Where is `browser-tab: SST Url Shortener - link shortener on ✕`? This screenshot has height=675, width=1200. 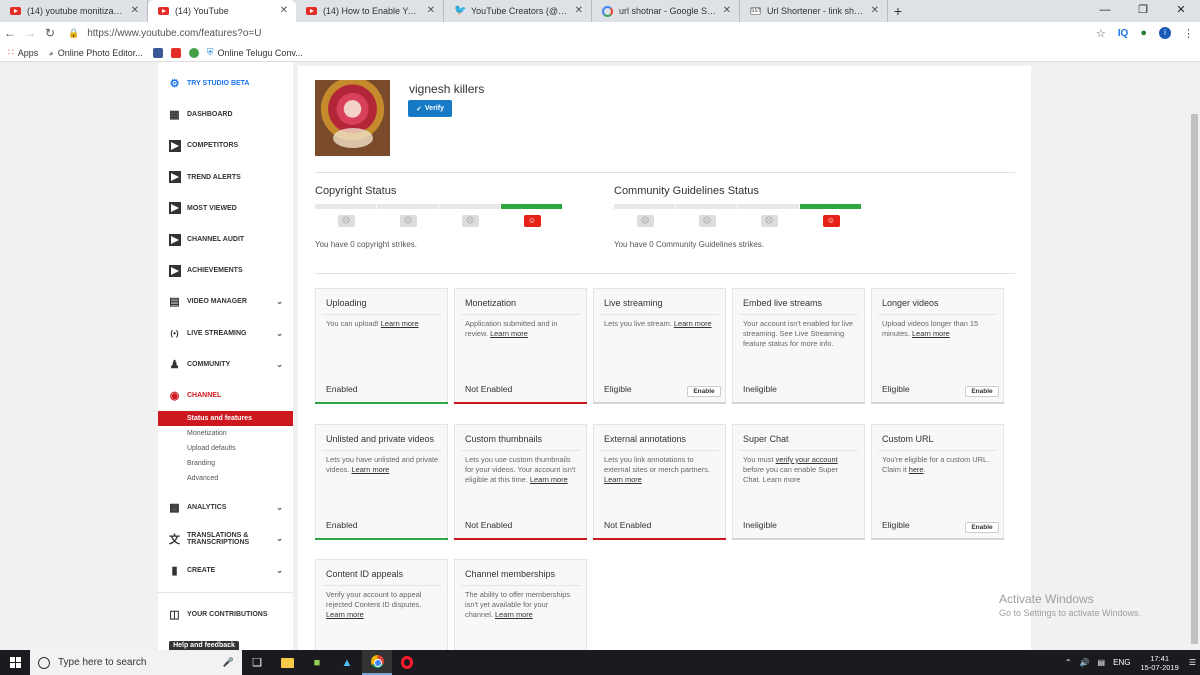 browser-tab: SST Url Shortener - link shortener on ✕ is located at coordinates (814, 11).